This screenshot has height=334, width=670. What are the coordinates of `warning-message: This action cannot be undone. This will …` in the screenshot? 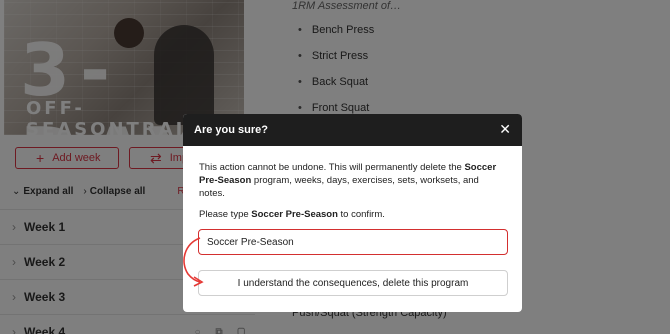 It's located at (352, 180).